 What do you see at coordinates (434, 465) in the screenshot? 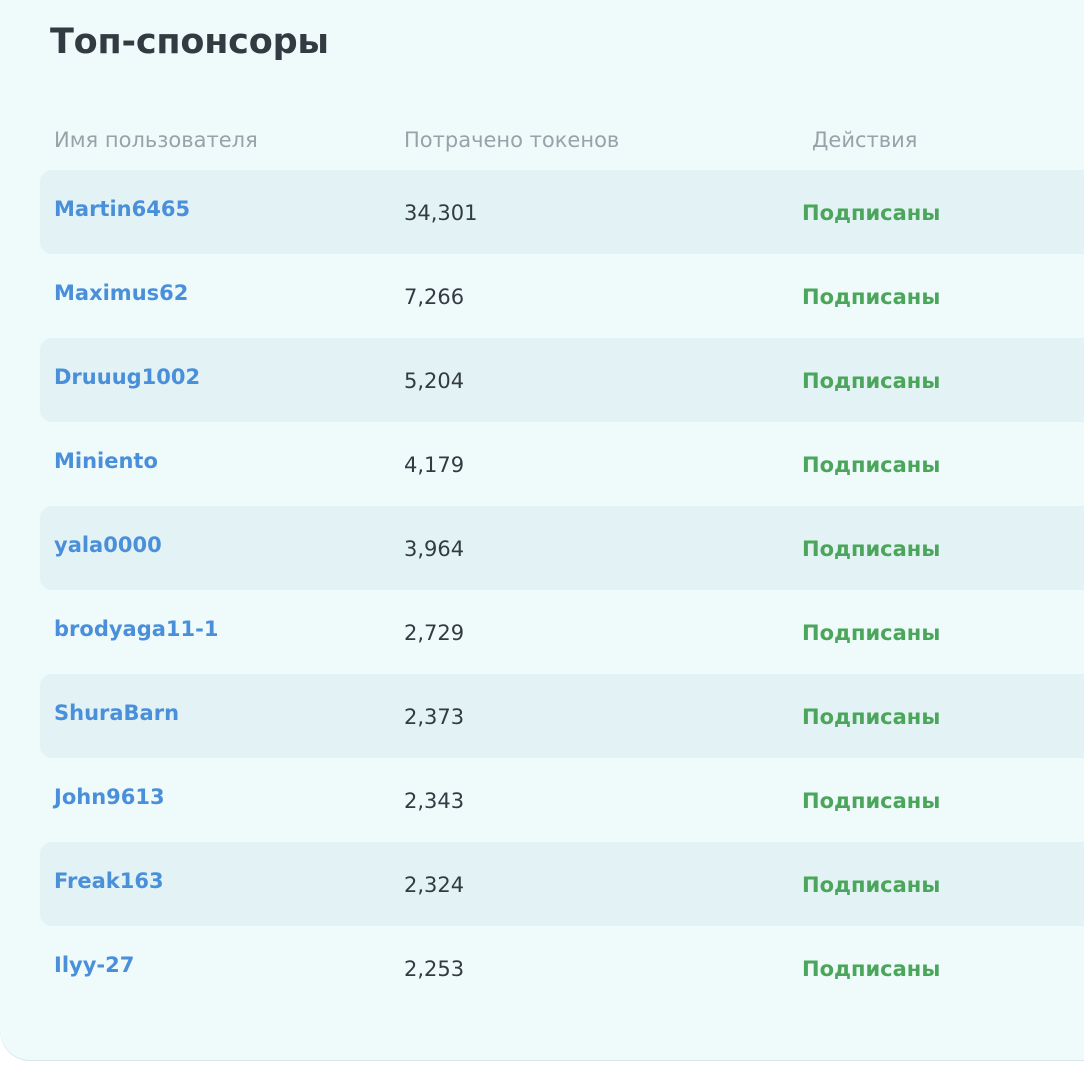
I see `tokens-spent: 4,179` at bounding box center [434, 465].